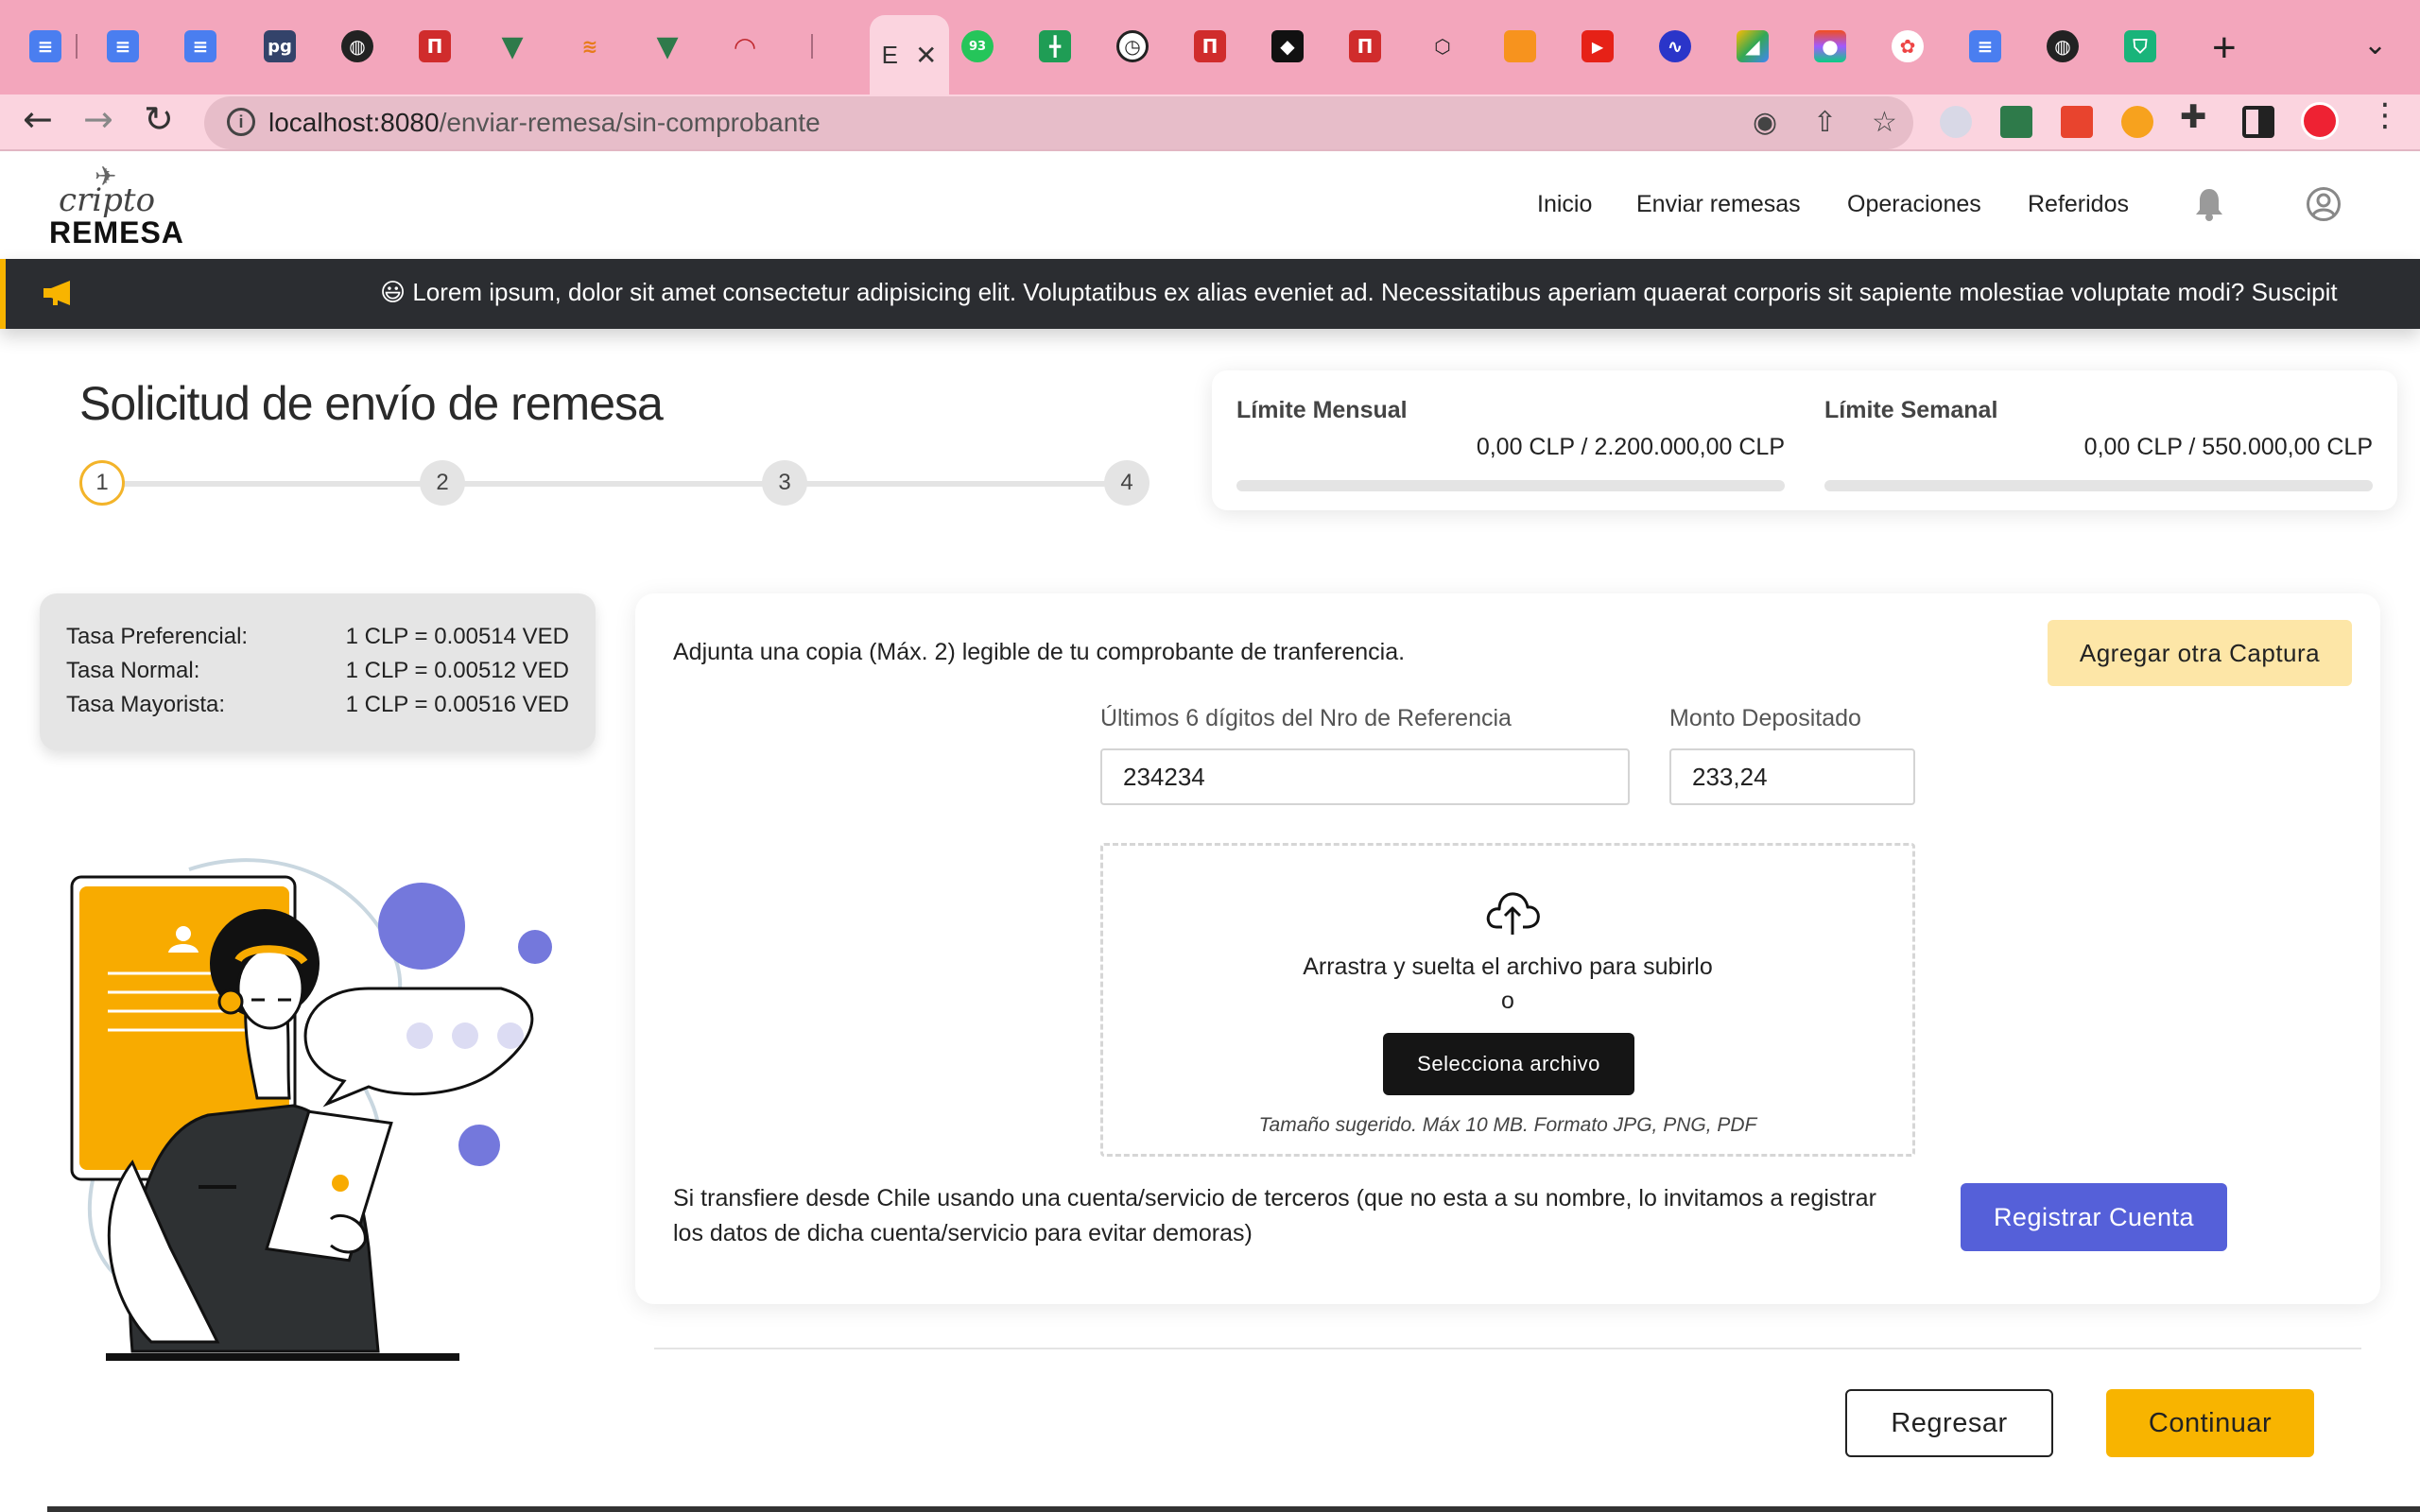  Describe the element at coordinates (1765, 718) in the screenshot. I see `amount-label: Monto Depositado` at that location.